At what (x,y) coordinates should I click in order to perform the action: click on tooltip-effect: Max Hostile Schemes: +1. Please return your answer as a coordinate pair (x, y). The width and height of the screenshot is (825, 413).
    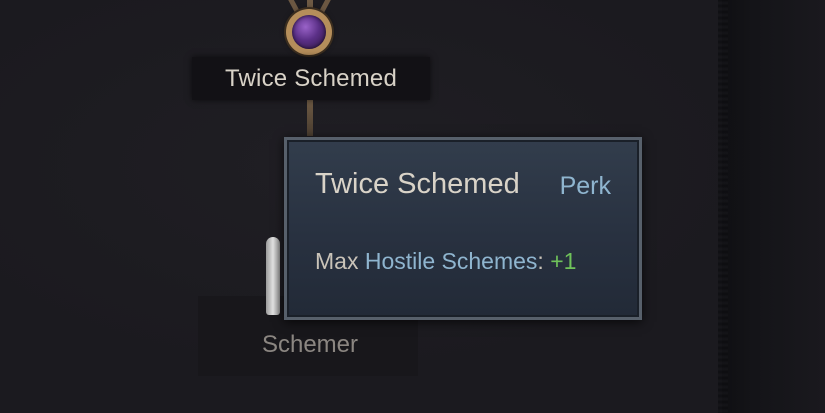
    Looking at the image, I should click on (445, 261).